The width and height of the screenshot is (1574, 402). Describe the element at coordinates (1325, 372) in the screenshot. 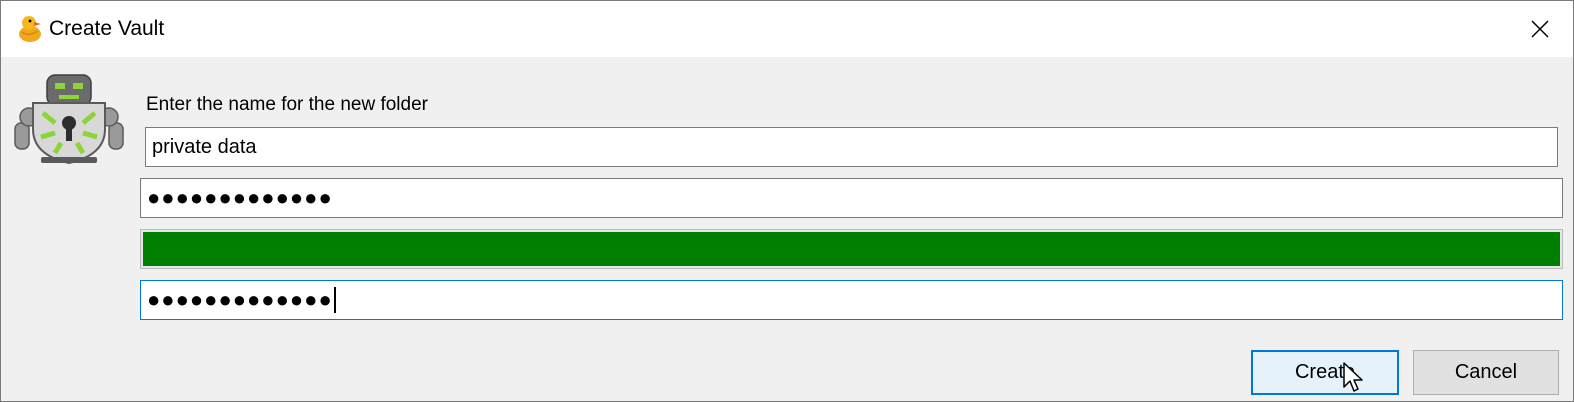

I see `create-button: Create` at that location.